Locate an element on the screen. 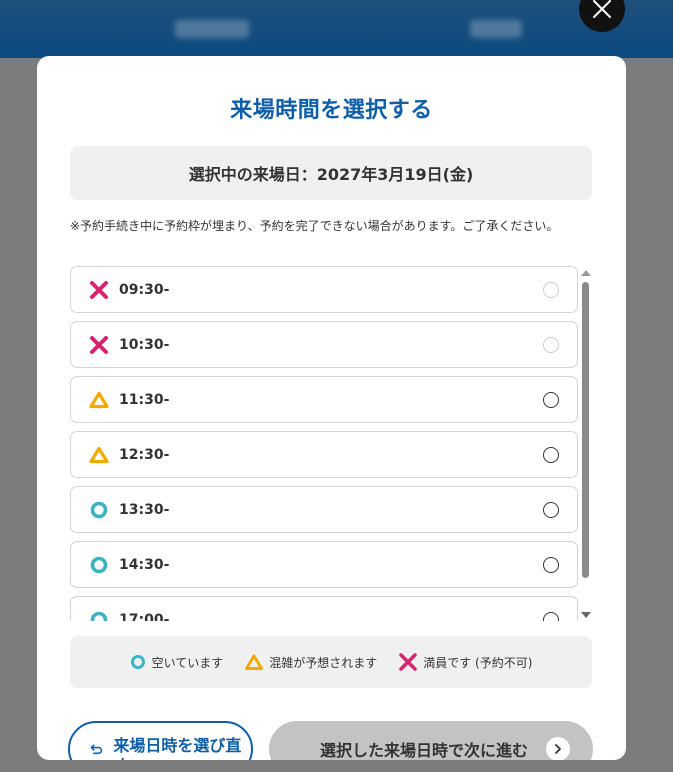 This screenshot has width=673, height=772. time-slot-label: 10:30- is located at coordinates (144, 344).